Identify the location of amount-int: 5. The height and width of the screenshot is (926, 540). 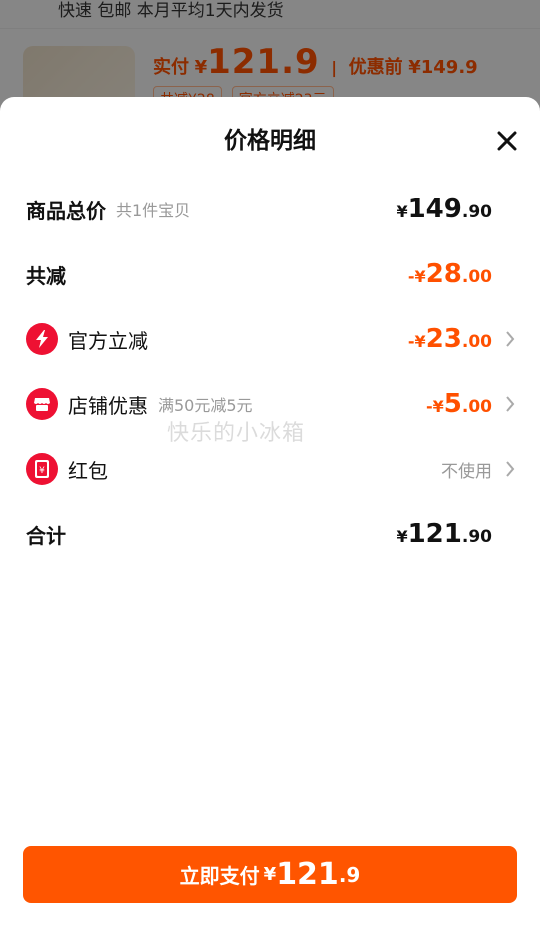
(452, 404).